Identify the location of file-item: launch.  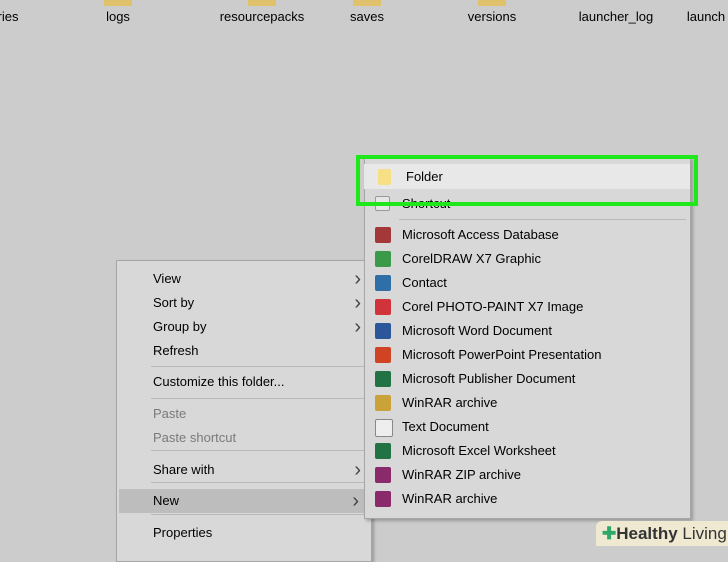
(706, 16).